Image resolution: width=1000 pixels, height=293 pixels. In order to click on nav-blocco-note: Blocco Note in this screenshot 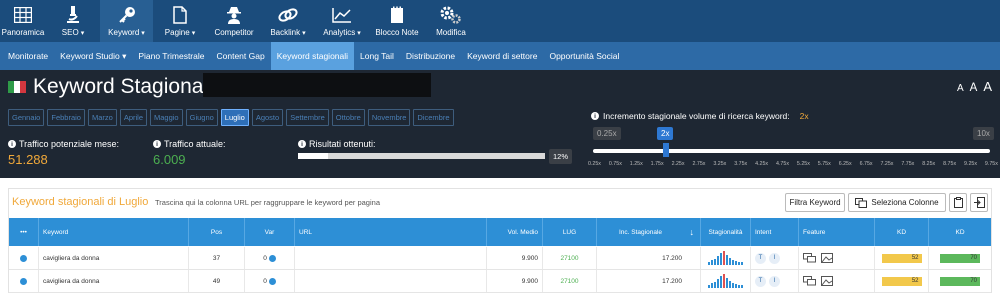, I will do `click(397, 21)`.